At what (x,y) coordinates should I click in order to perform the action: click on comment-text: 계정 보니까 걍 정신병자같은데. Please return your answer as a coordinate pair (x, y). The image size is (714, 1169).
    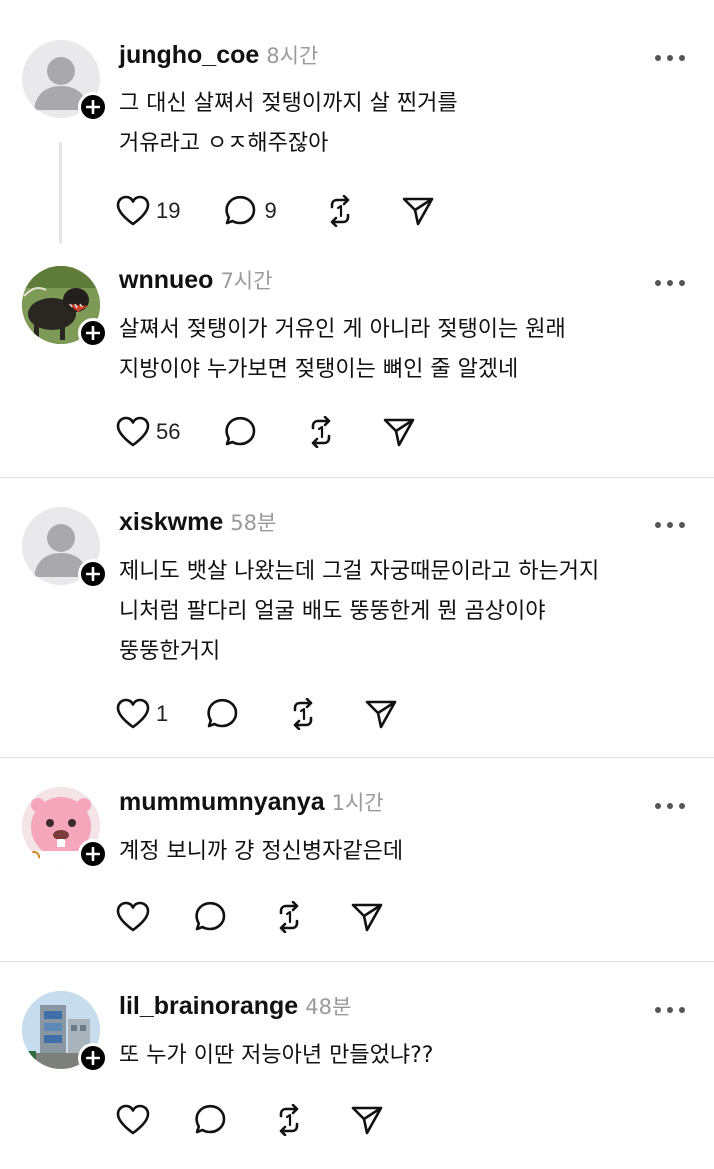
    Looking at the image, I should click on (404, 852).